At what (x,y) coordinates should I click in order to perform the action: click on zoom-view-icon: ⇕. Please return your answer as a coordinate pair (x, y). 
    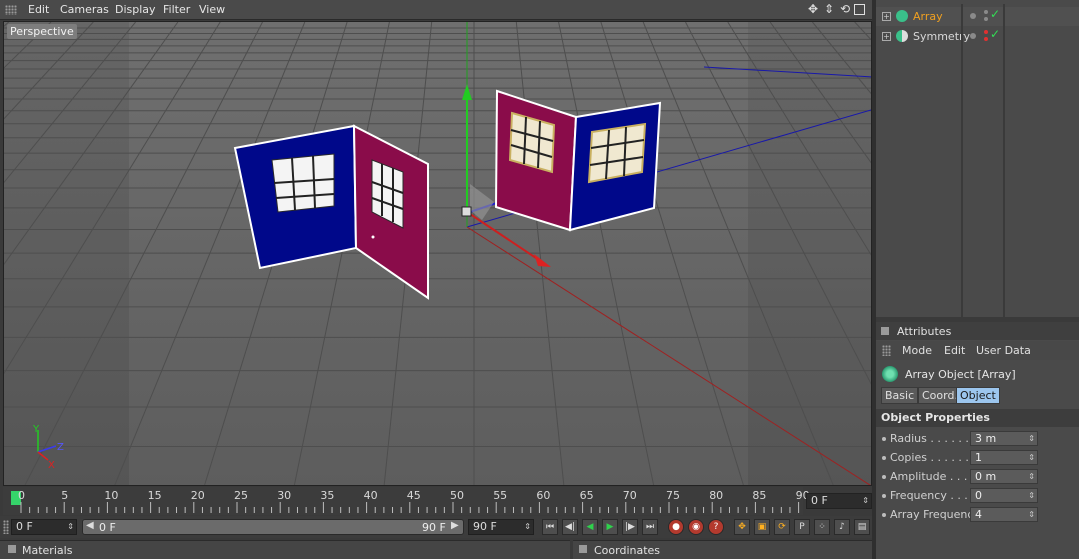
    Looking at the image, I should click on (829, 9).